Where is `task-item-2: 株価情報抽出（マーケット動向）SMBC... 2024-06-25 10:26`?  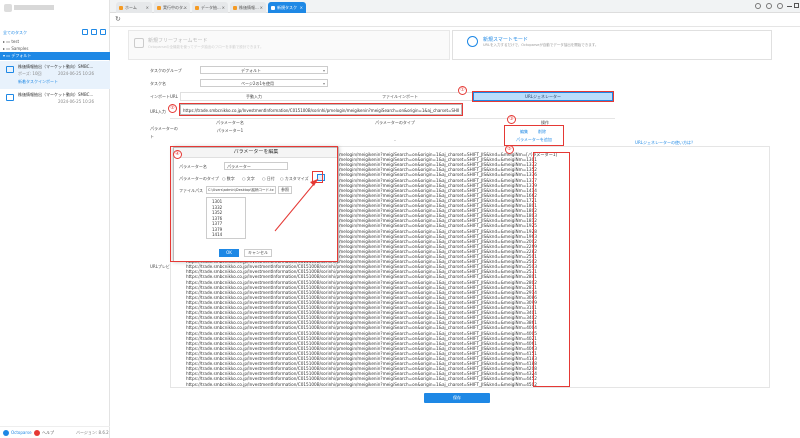 task-item-2: 株価情報抽出（マーケット動向）SMBC... 2024-06-25 10:26 is located at coordinates (55, 99).